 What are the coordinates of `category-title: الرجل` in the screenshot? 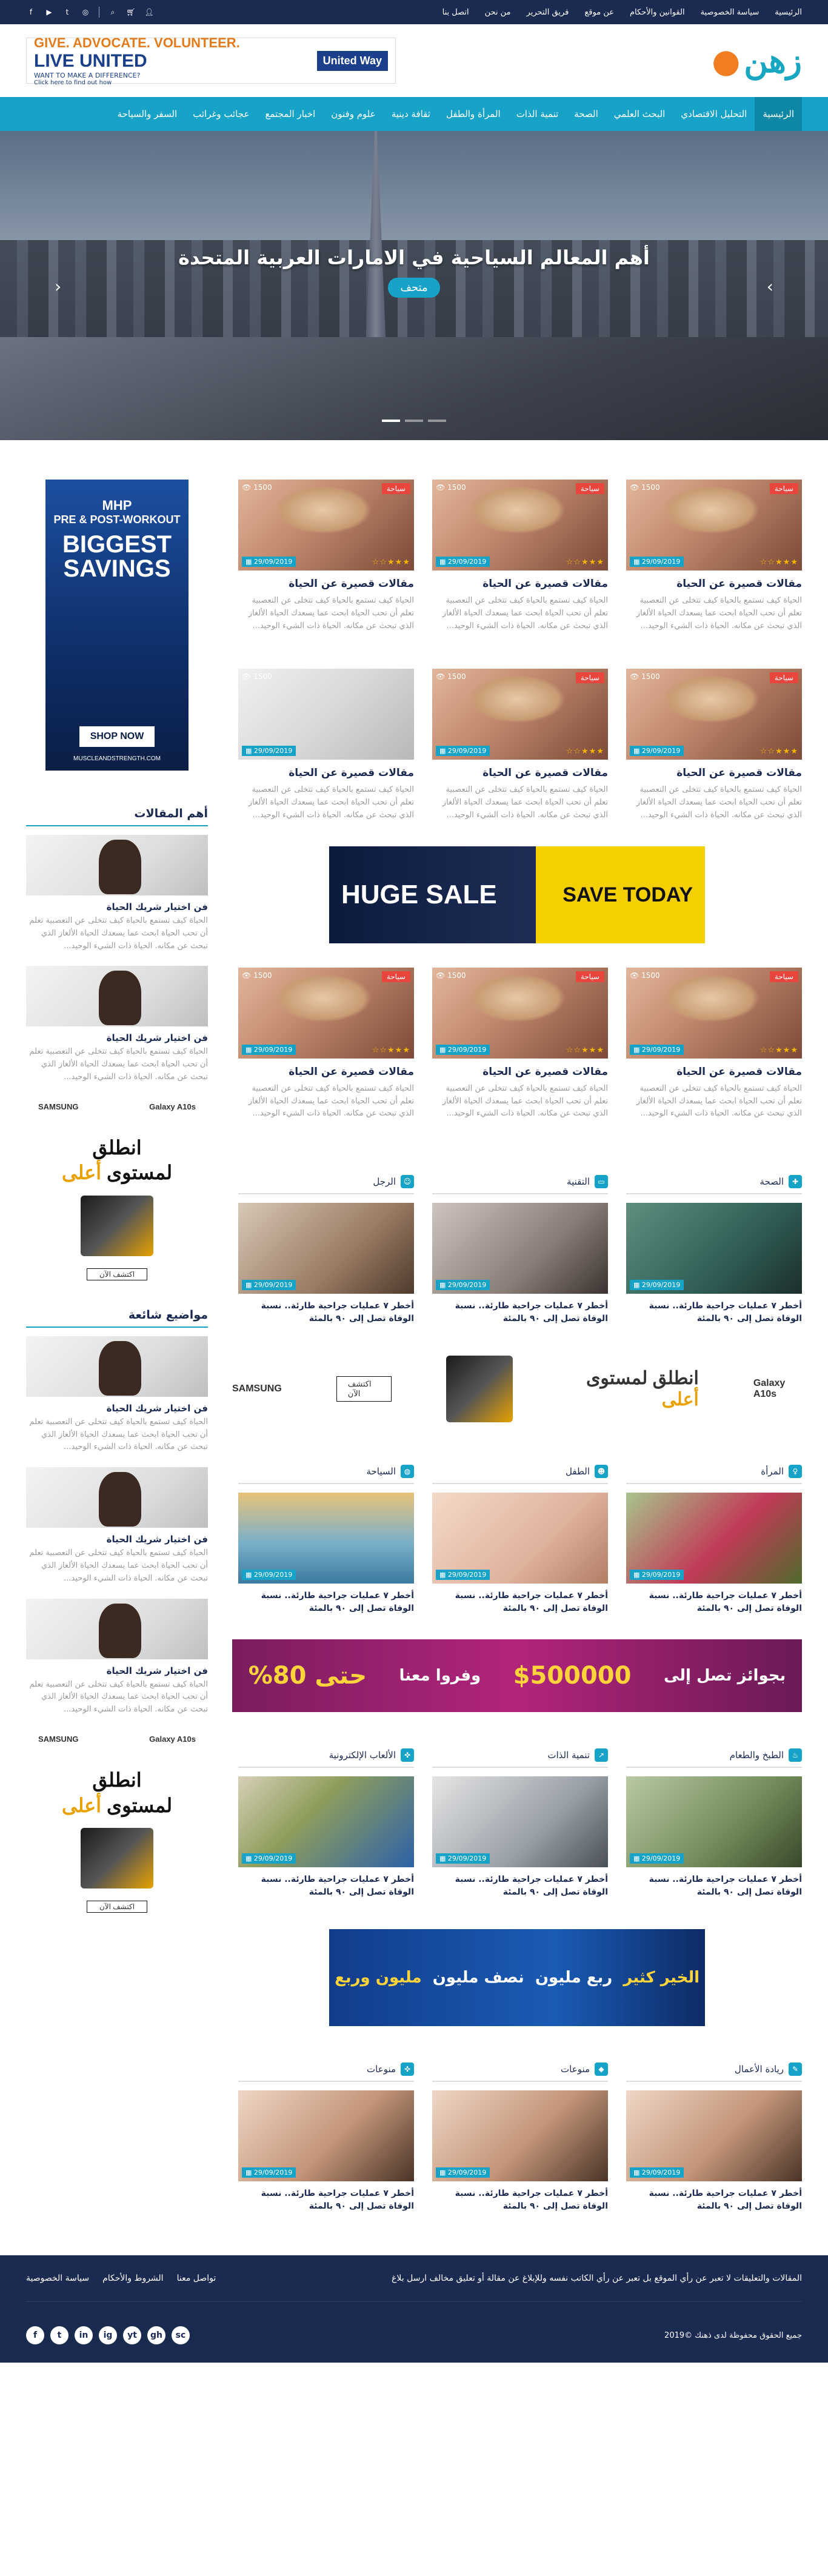 It's located at (384, 1181).